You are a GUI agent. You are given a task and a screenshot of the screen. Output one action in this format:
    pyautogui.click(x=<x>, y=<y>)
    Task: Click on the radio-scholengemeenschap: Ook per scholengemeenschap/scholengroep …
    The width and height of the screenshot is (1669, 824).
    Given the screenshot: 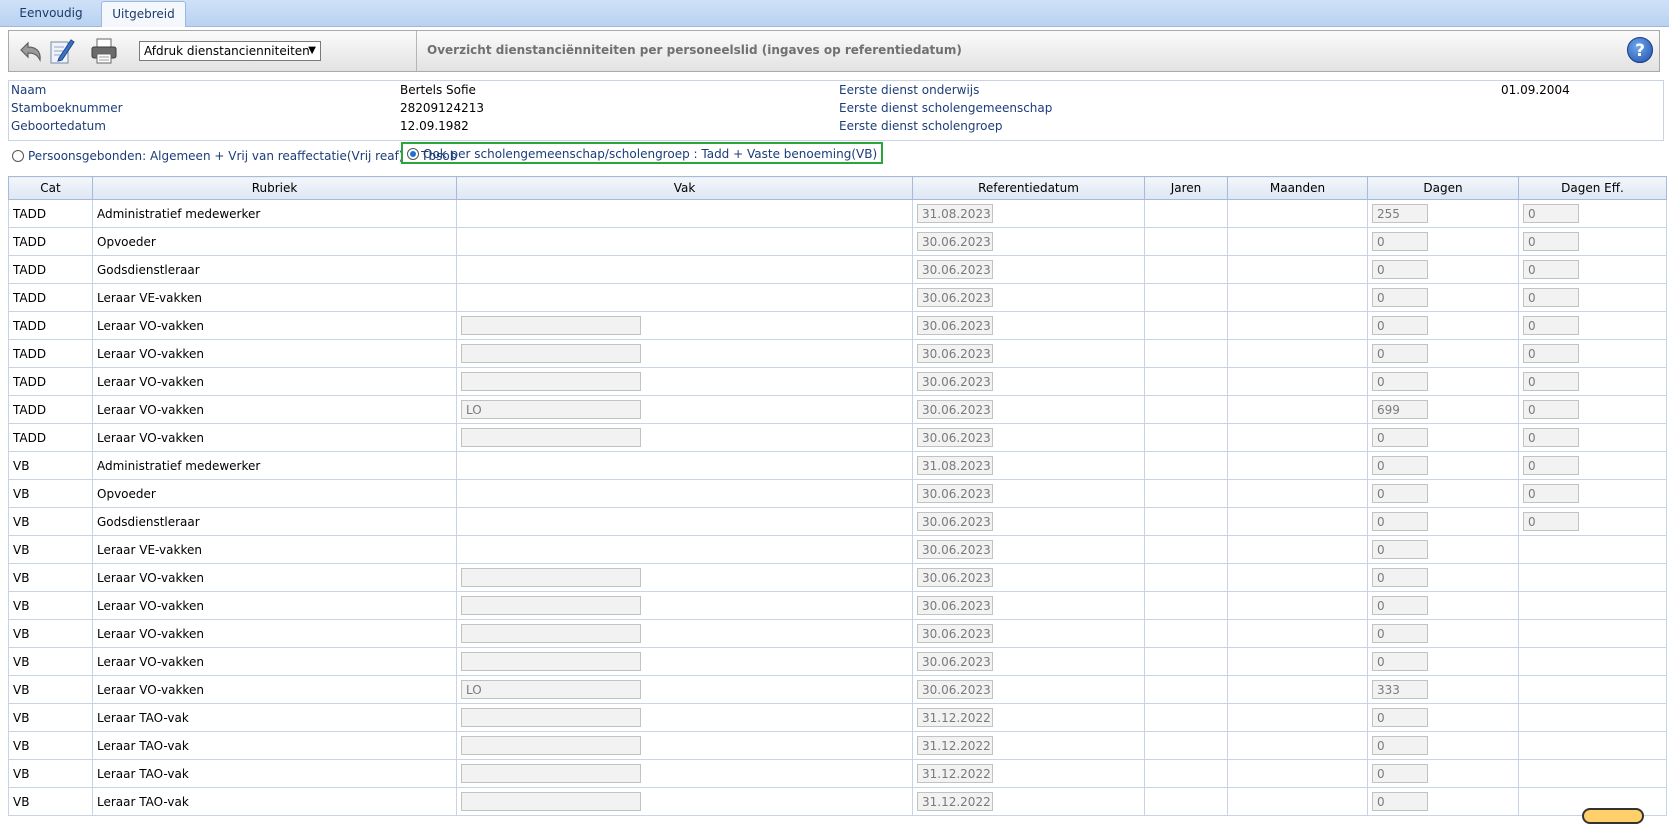 What is the action you would take?
    pyautogui.click(x=642, y=153)
    